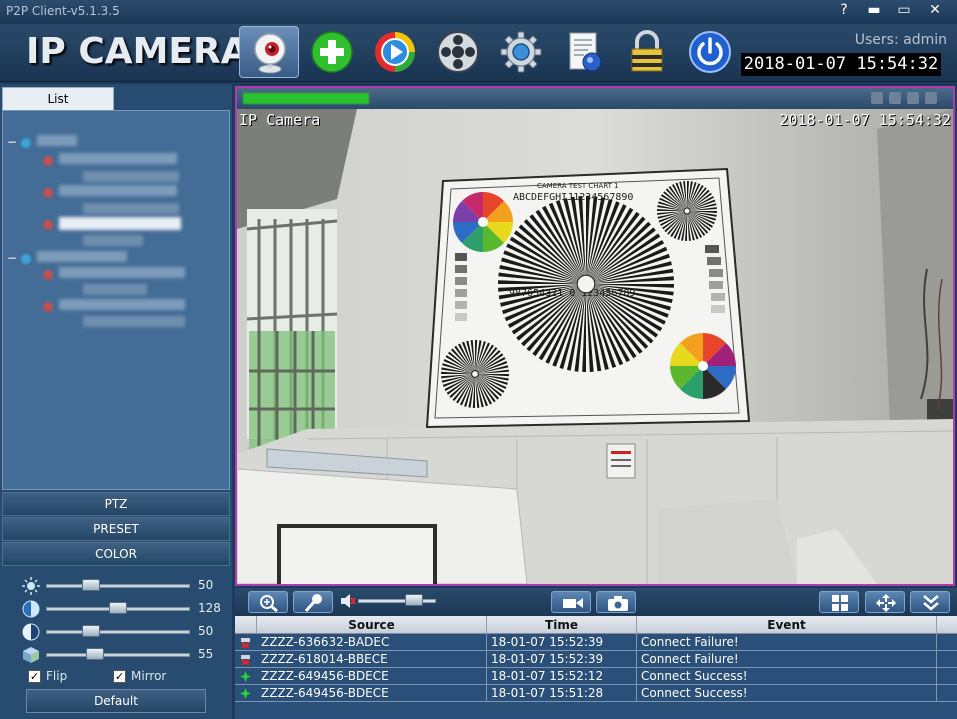  I want to click on volume-slider-thumb, so click(413, 600).